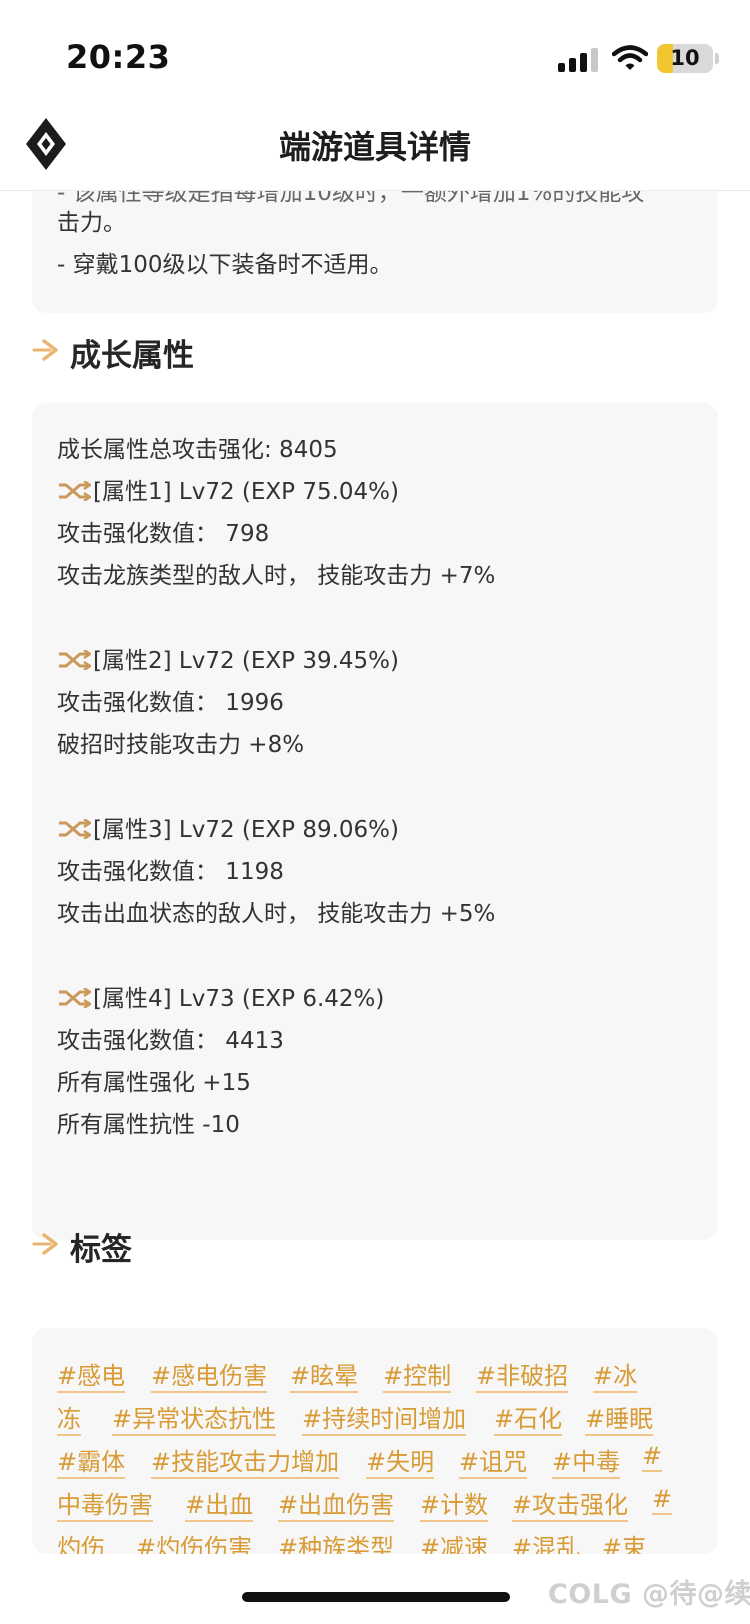 Image resolution: width=750 pixels, height=1624 pixels. I want to click on tags-section-title: 标签, so click(101, 1250).